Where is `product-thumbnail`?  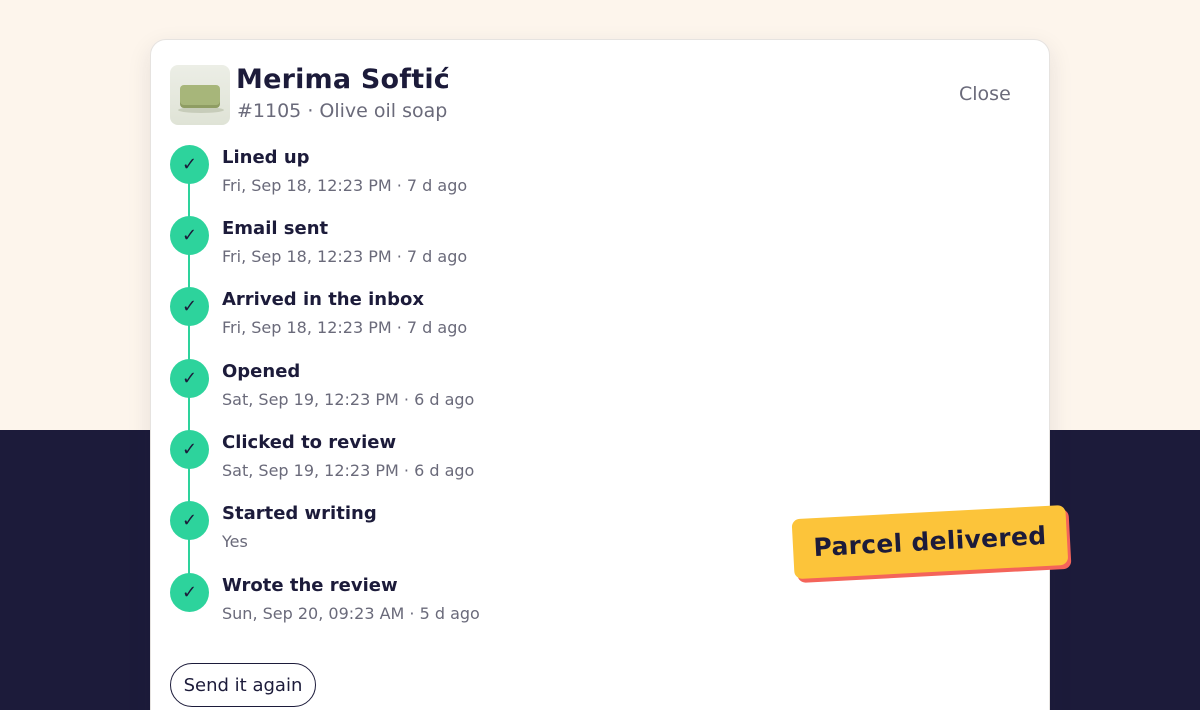 product-thumbnail is located at coordinates (200, 95).